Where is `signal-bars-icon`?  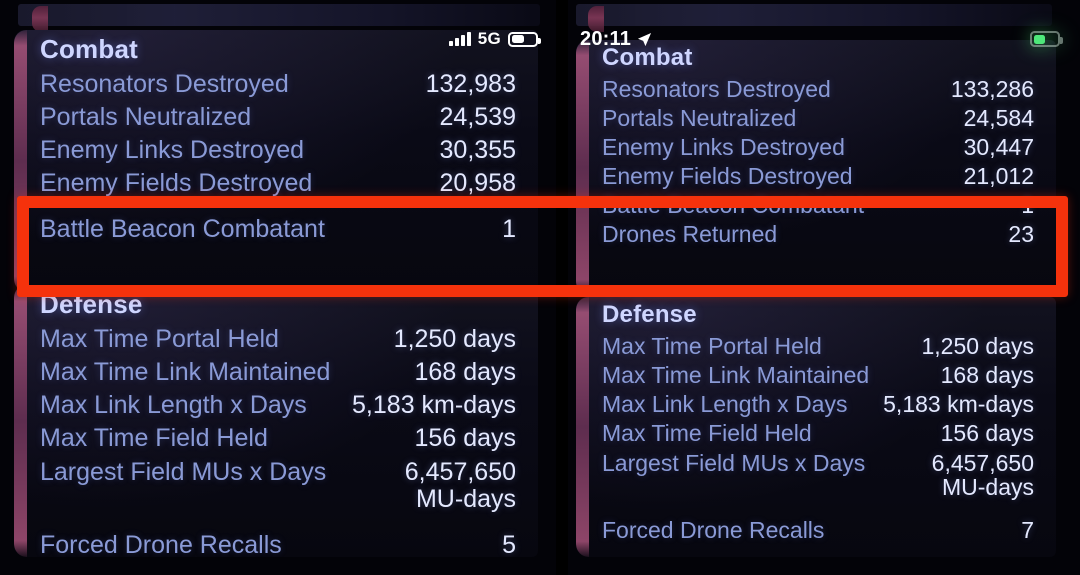
signal-bars-icon is located at coordinates (460, 39).